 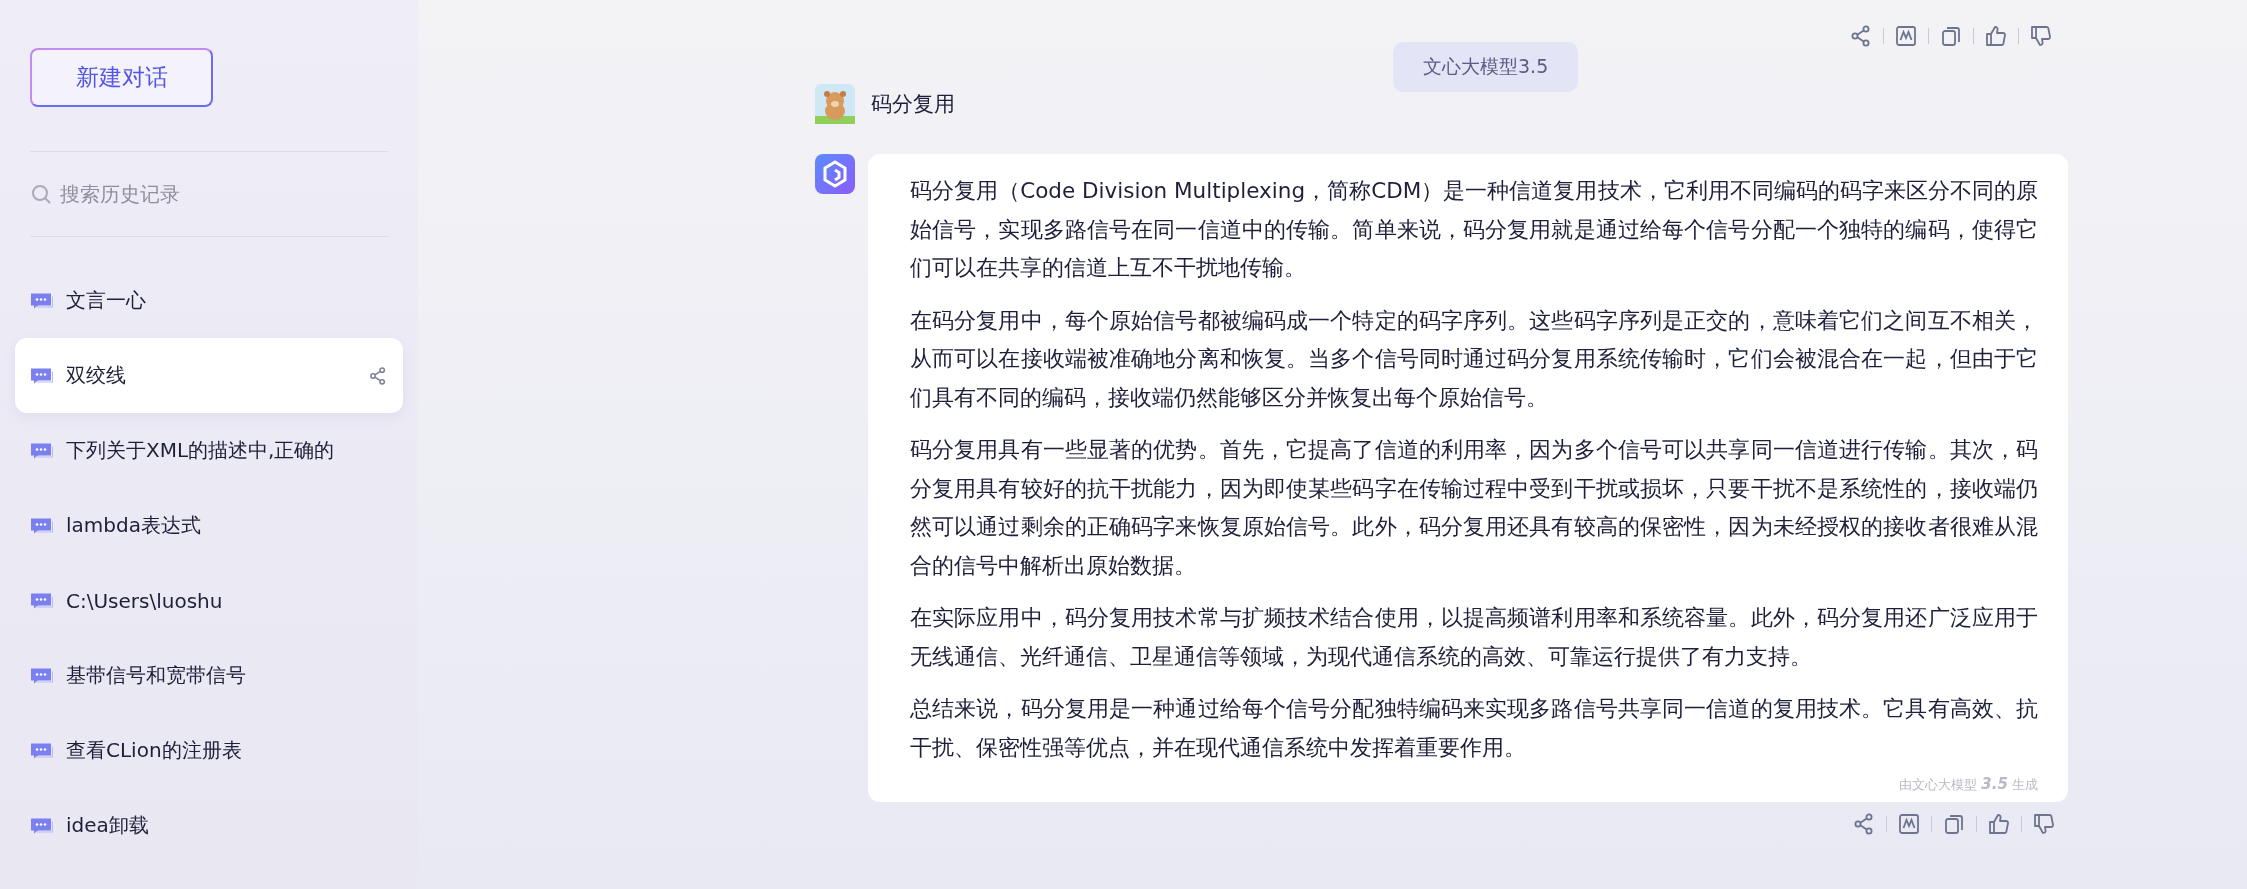 I want to click on history-title: C:\Users\luoshu, so click(x=145, y=600).